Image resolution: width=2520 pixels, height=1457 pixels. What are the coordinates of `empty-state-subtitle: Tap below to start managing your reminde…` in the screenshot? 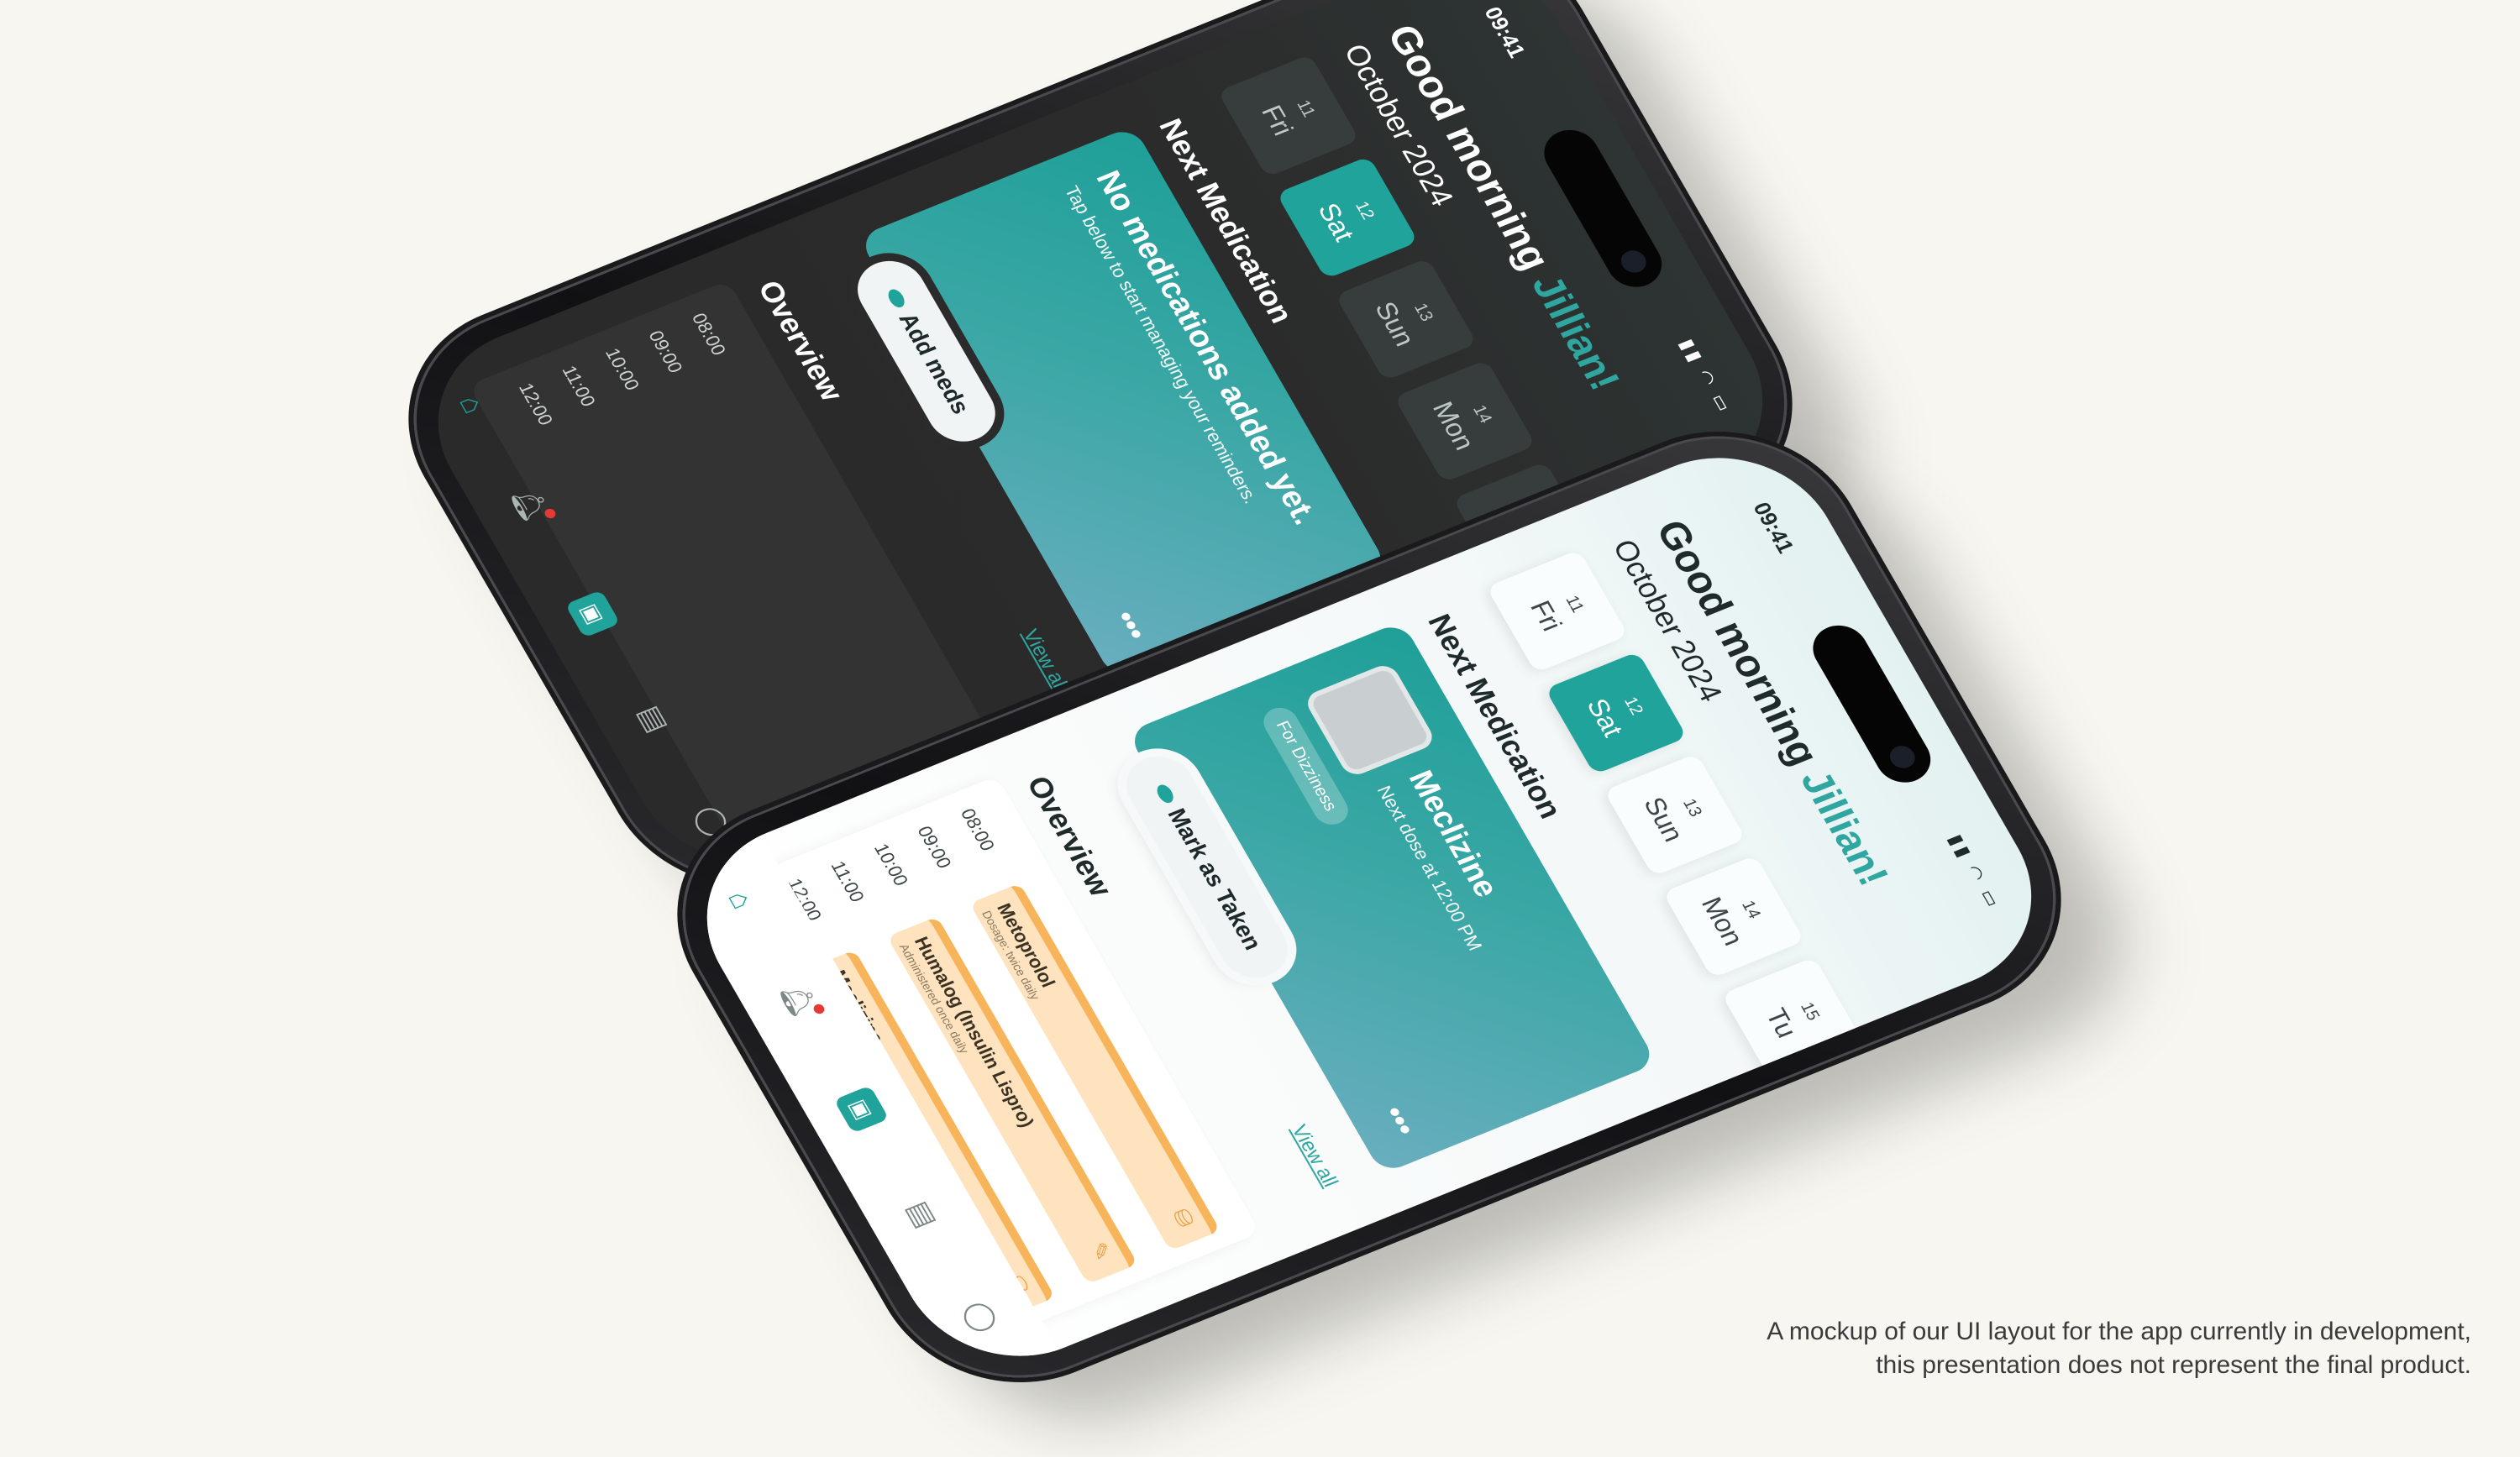 It's located at (1161, 344).